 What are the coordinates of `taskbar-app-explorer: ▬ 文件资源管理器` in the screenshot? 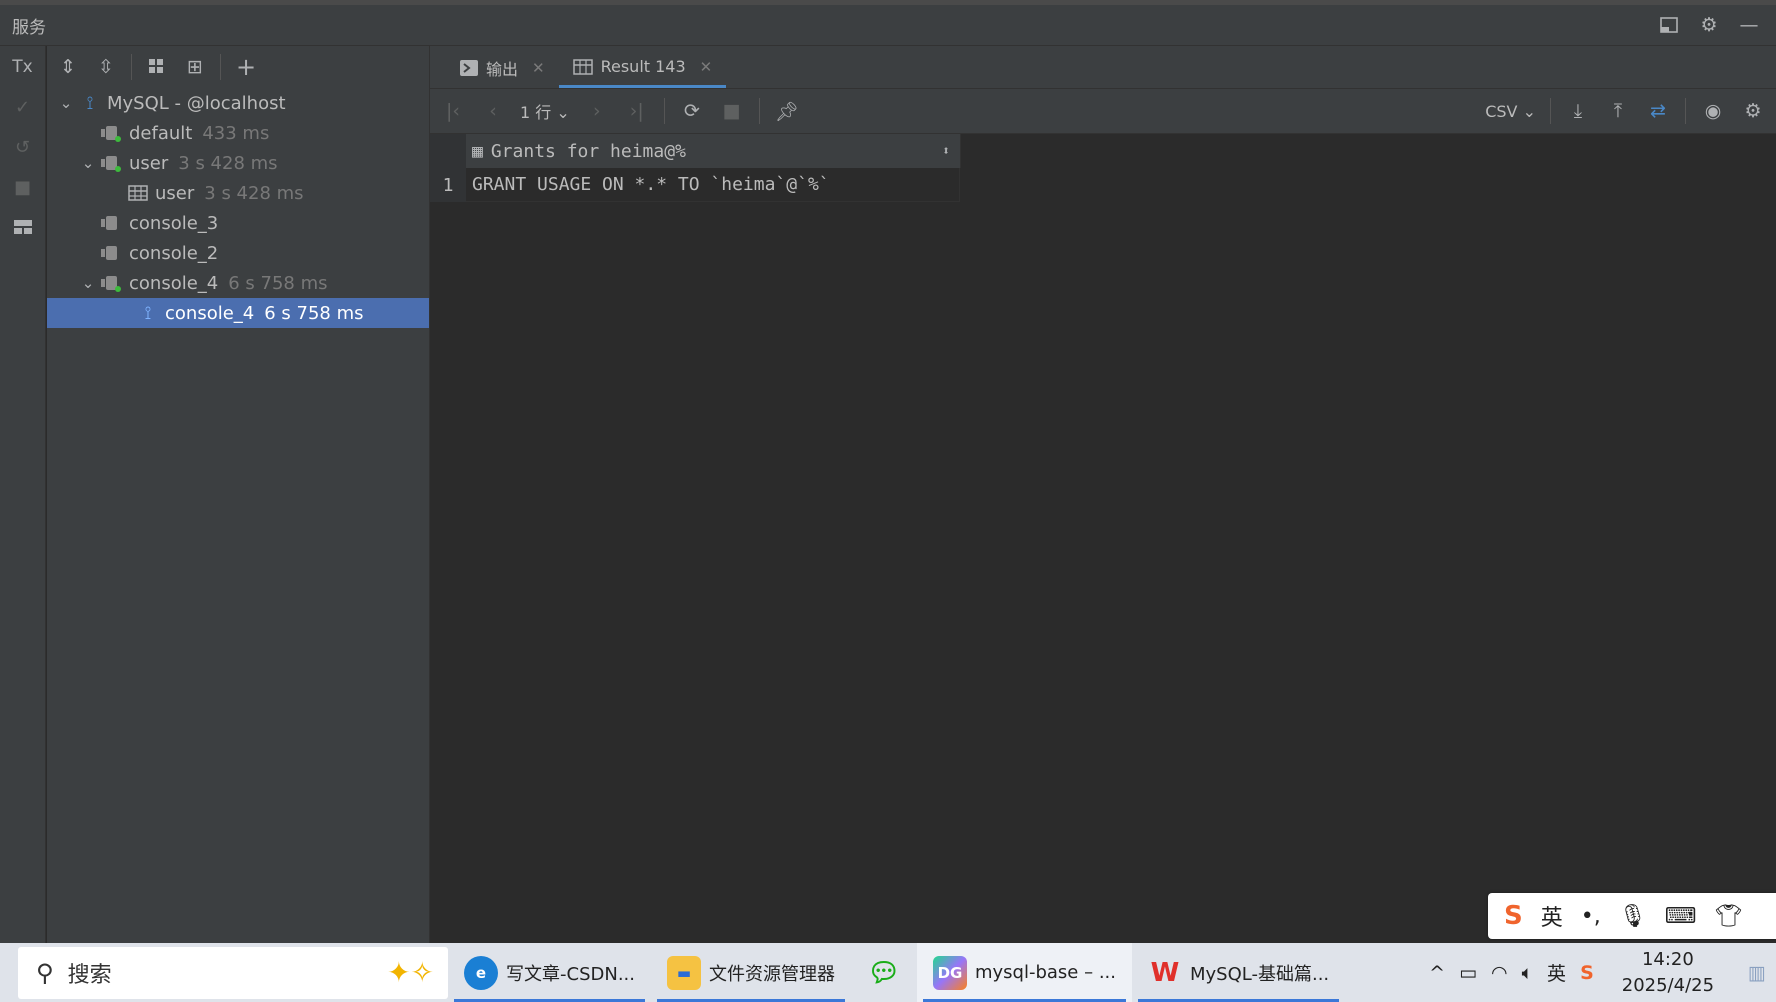 It's located at (751, 972).